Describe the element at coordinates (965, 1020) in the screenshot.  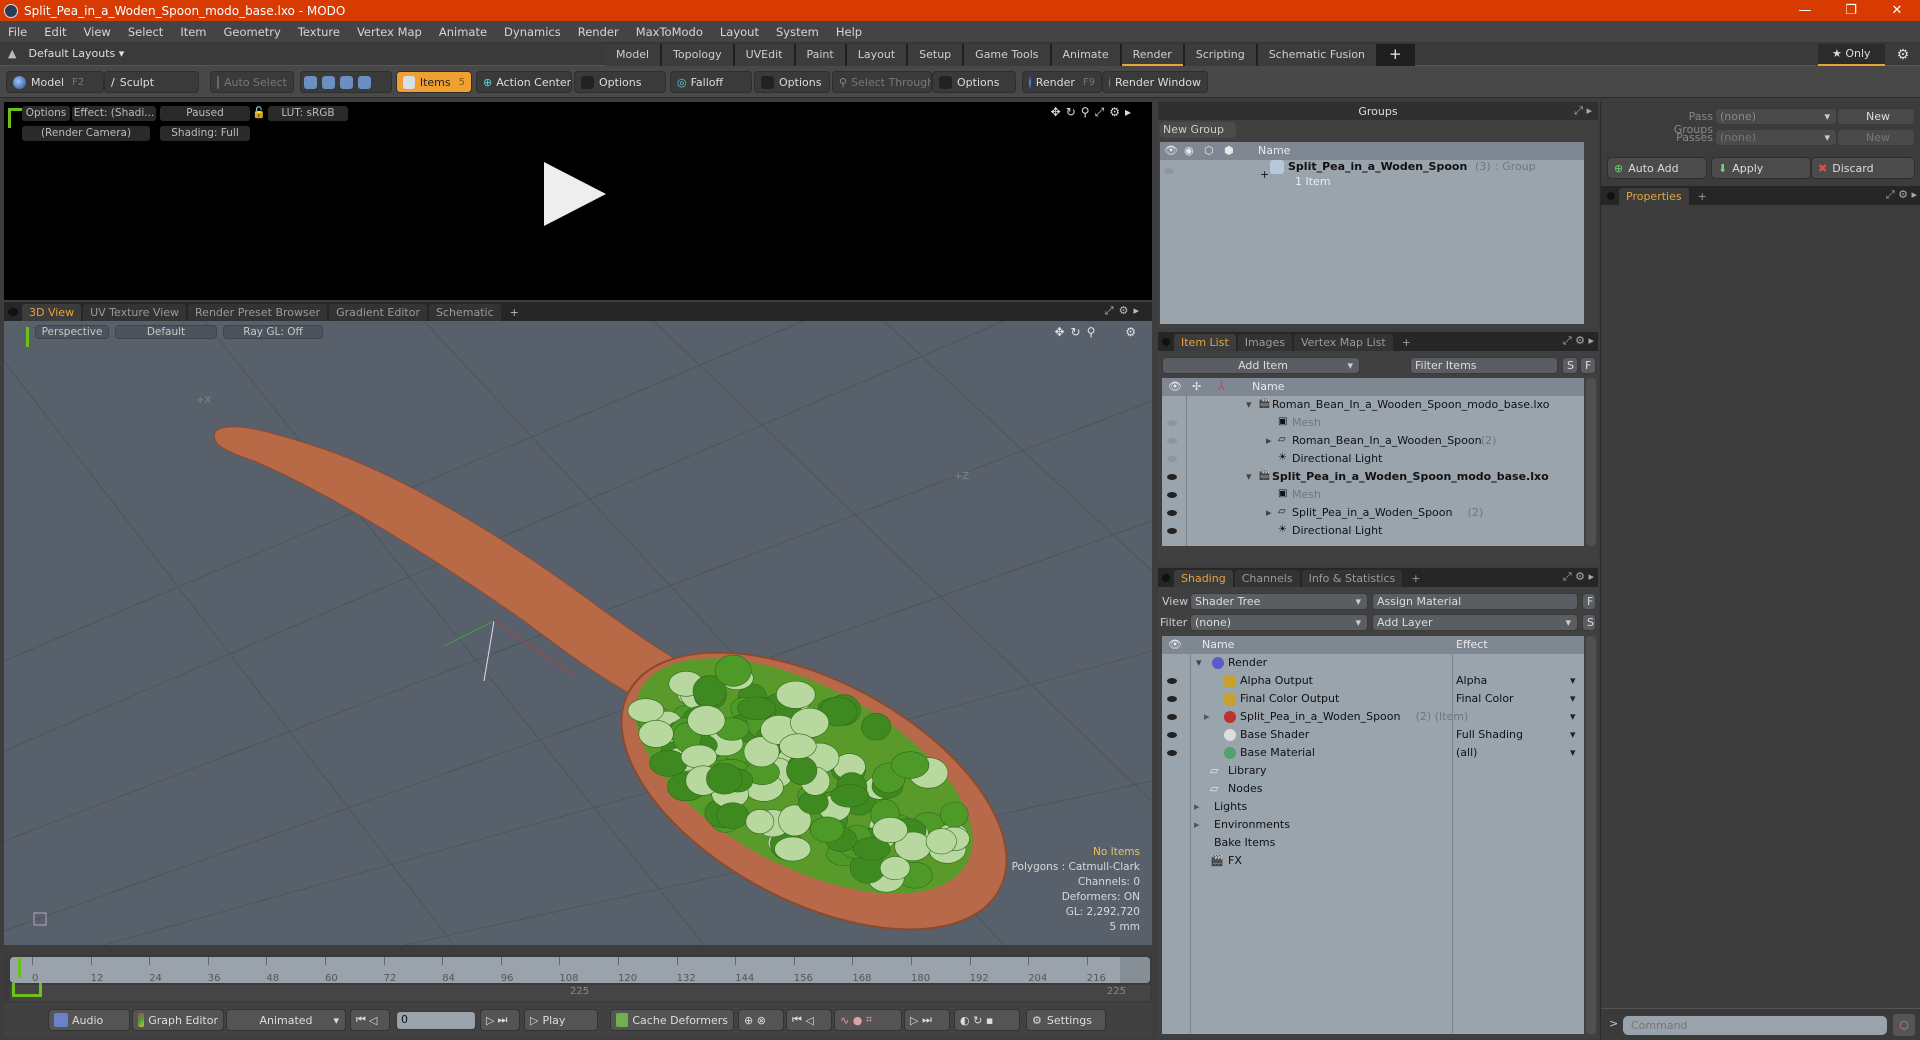
I see `key-tool-1-icon: ◐` at that location.